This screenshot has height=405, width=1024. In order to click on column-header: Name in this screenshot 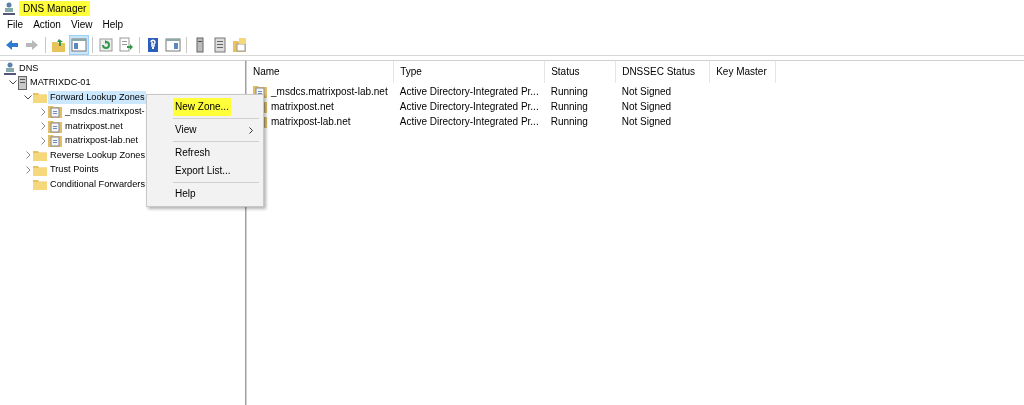, I will do `click(320, 72)`.